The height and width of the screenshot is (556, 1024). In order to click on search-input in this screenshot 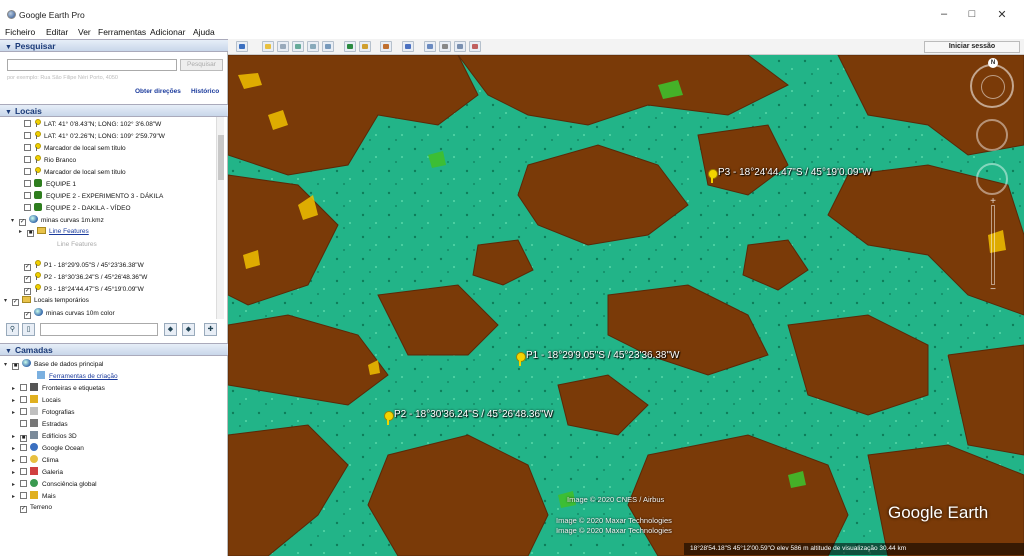, I will do `click(92, 65)`.